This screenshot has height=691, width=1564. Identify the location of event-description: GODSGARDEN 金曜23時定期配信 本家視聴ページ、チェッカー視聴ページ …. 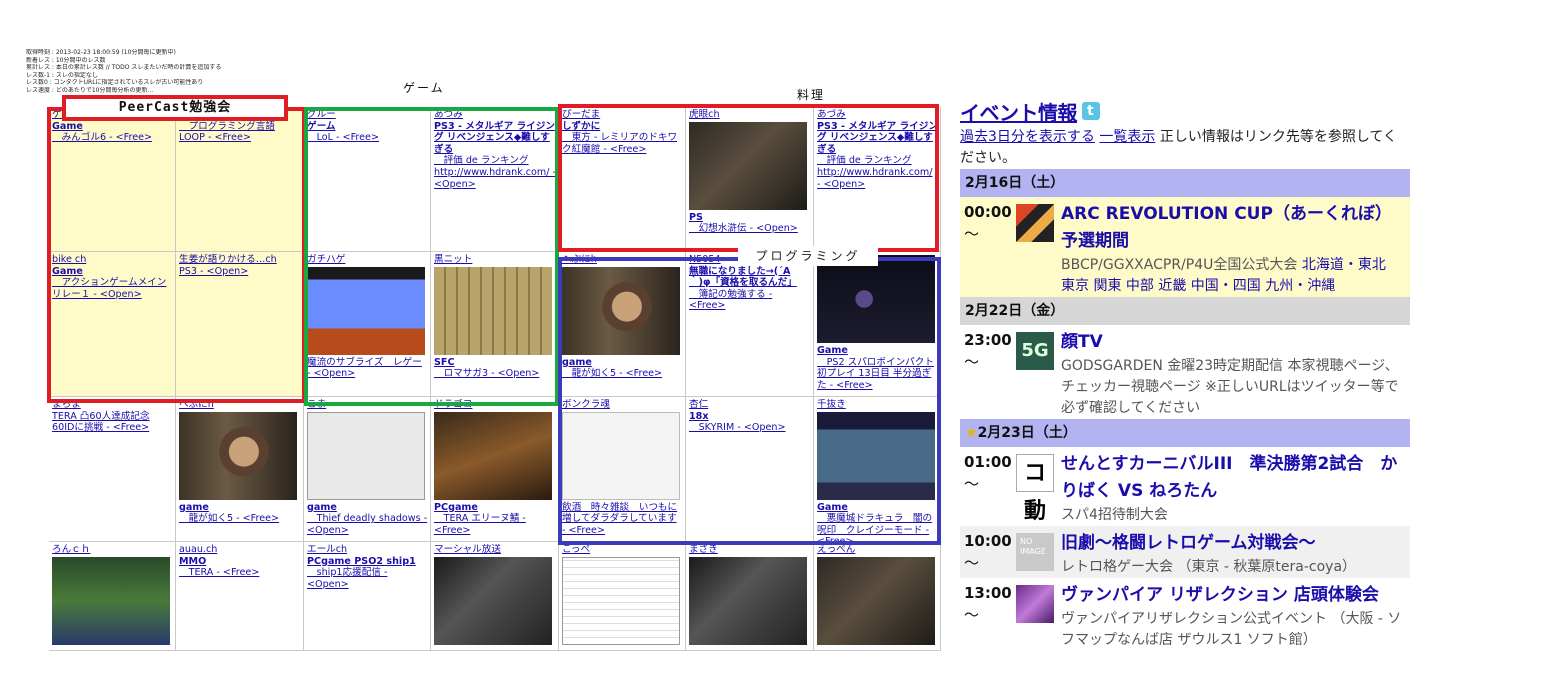
(1232, 387).